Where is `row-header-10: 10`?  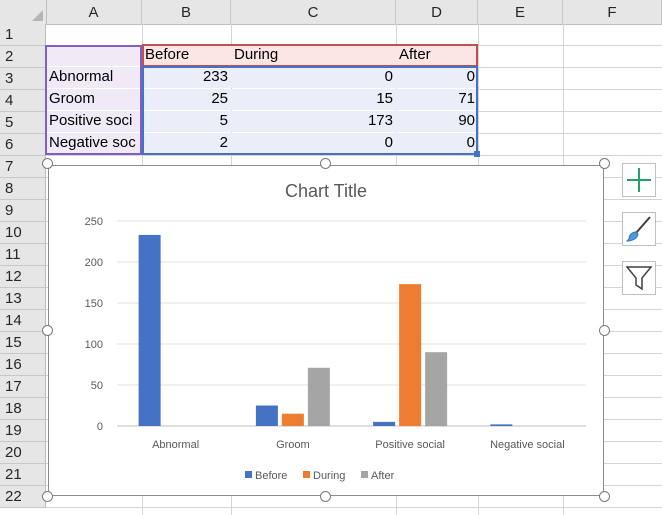 row-header-10: 10 is located at coordinates (23, 233).